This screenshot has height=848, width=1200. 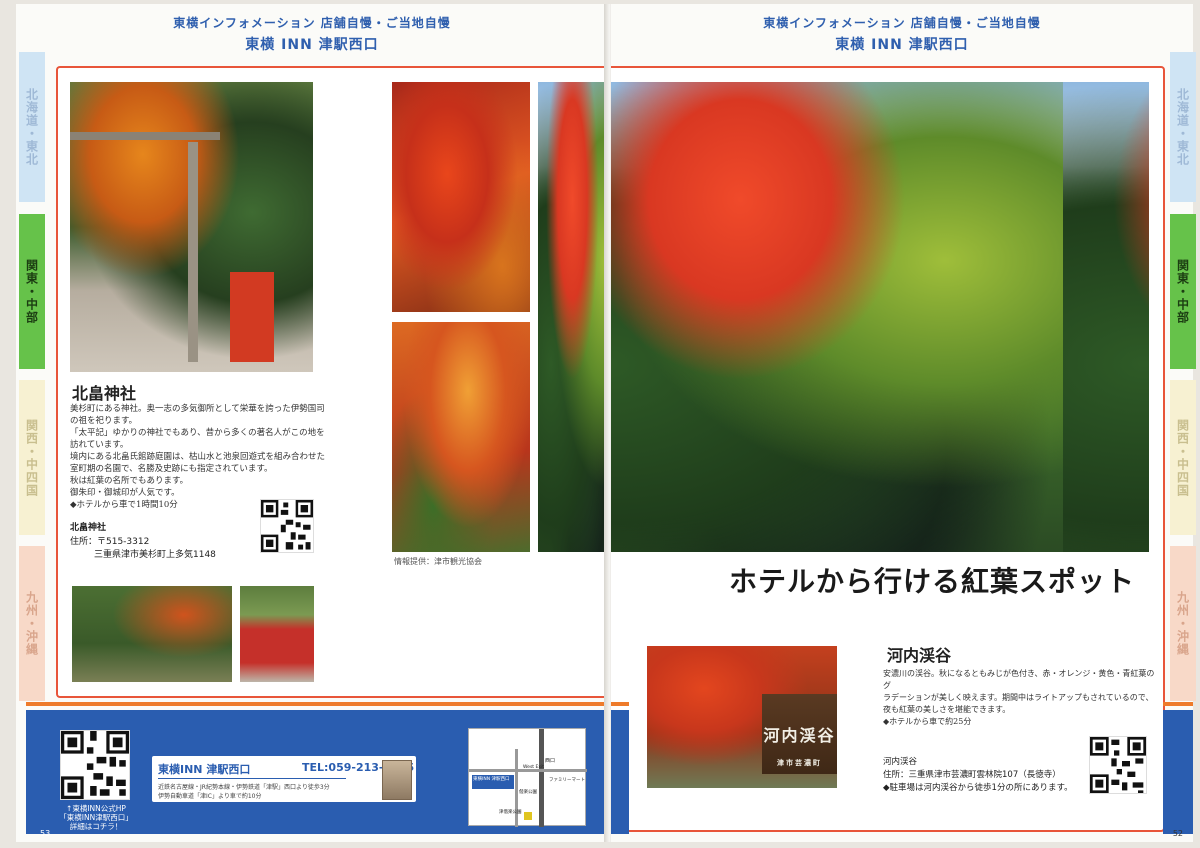 I want to click on qr-caption-line: ↑東横INN公式HP, so click(x=96, y=808).